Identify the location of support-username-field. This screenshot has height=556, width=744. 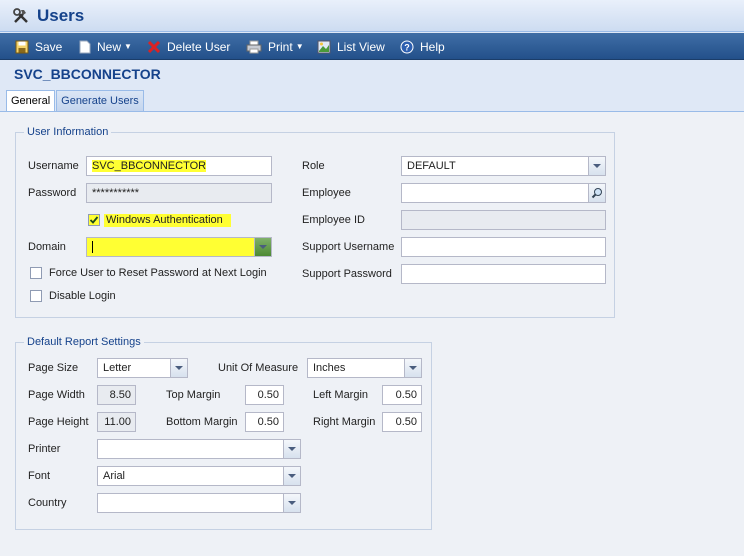
(503, 247).